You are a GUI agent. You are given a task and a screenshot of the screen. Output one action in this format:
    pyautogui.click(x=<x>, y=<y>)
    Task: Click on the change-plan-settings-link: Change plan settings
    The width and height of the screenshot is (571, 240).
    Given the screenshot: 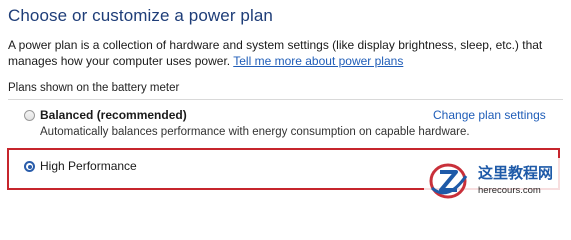 What is the action you would take?
    pyautogui.click(x=489, y=115)
    